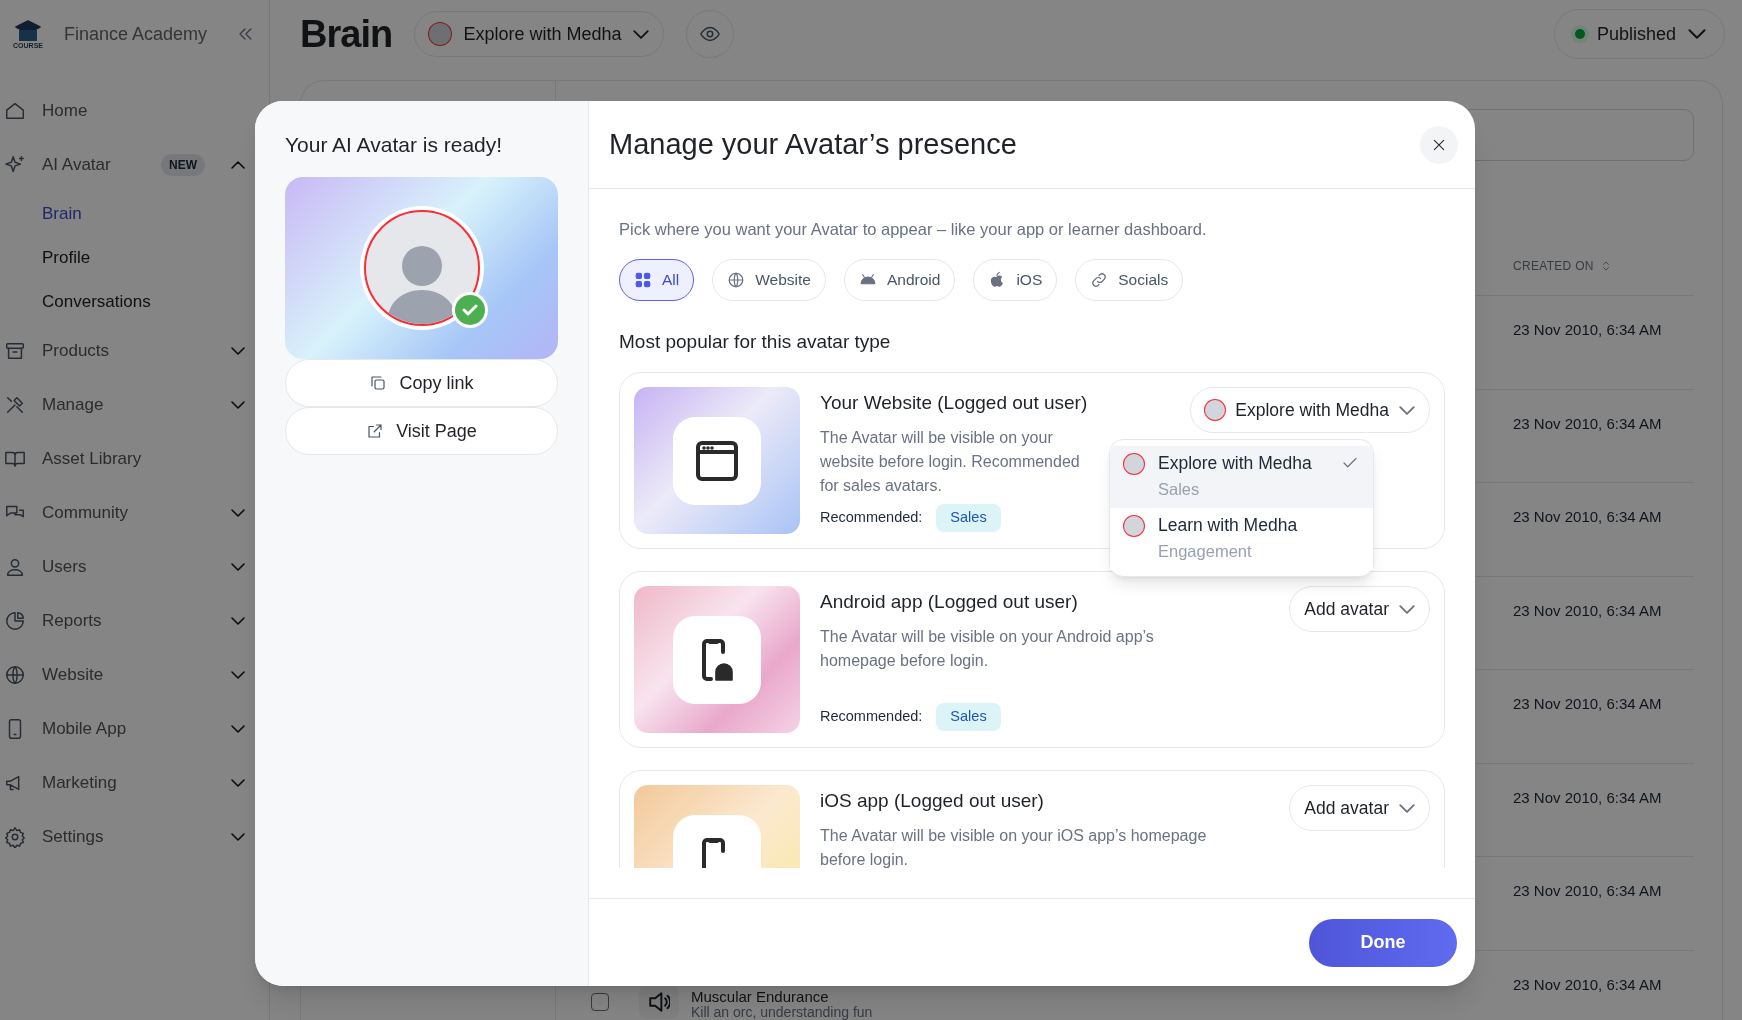 The width and height of the screenshot is (1742, 1020). What do you see at coordinates (600, 1001) in the screenshot?
I see `checkbox` at bounding box center [600, 1001].